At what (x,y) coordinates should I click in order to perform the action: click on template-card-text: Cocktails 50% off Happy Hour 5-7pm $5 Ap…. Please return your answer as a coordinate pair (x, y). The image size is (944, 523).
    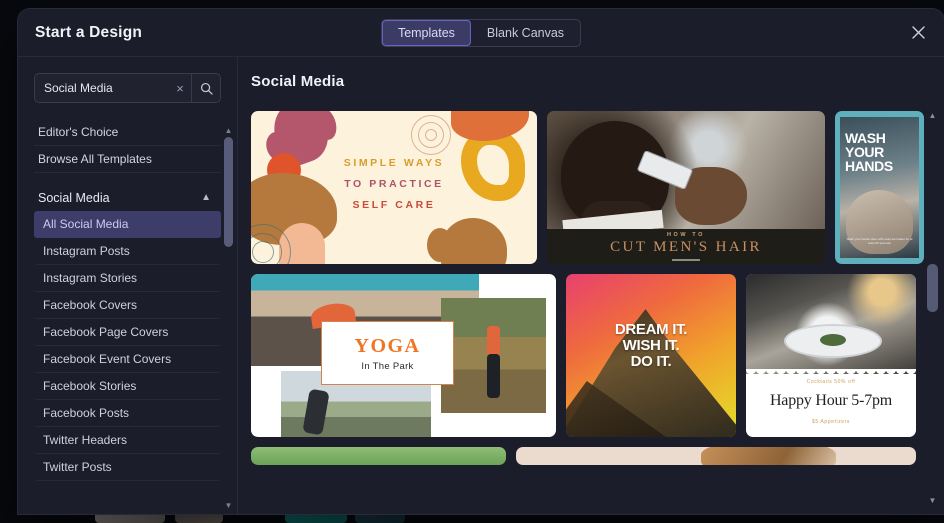
    Looking at the image, I should click on (831, 402).